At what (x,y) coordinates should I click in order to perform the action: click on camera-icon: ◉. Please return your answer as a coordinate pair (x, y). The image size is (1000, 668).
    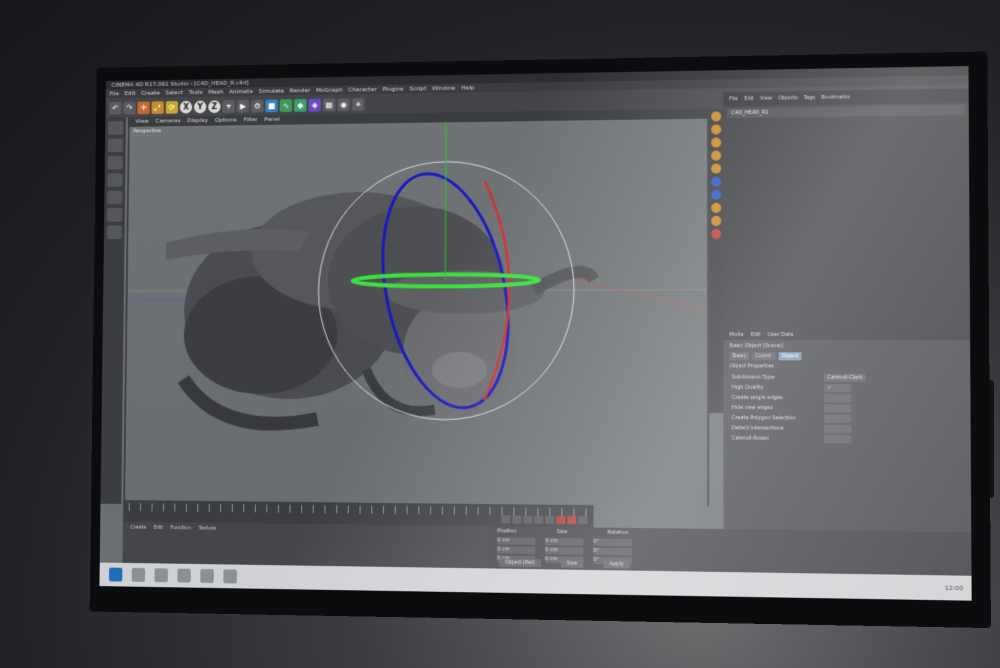
    Looking at the image, I should click on (343, 104).